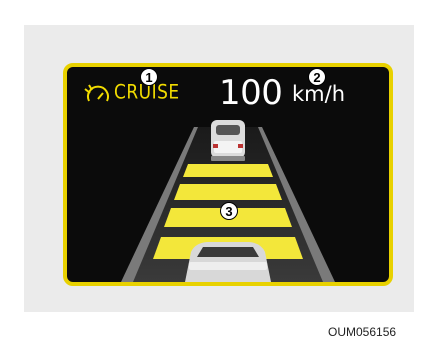 The image size is (438, 343). Describe the element at coordinates (228, 262) in the screenshot. I see `own-vehicle-icon` at that location.